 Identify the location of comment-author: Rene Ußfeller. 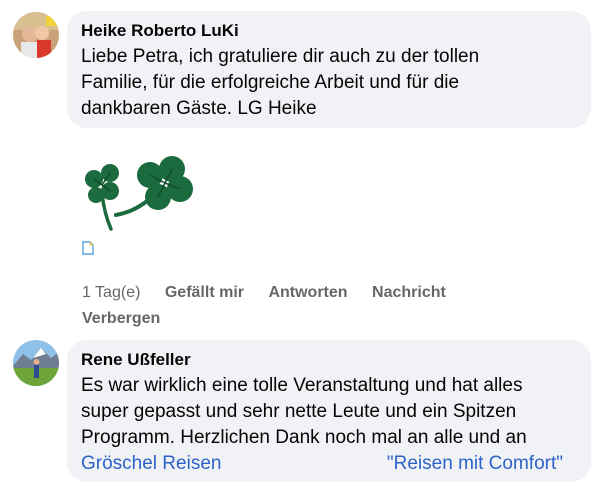
(329, 360).